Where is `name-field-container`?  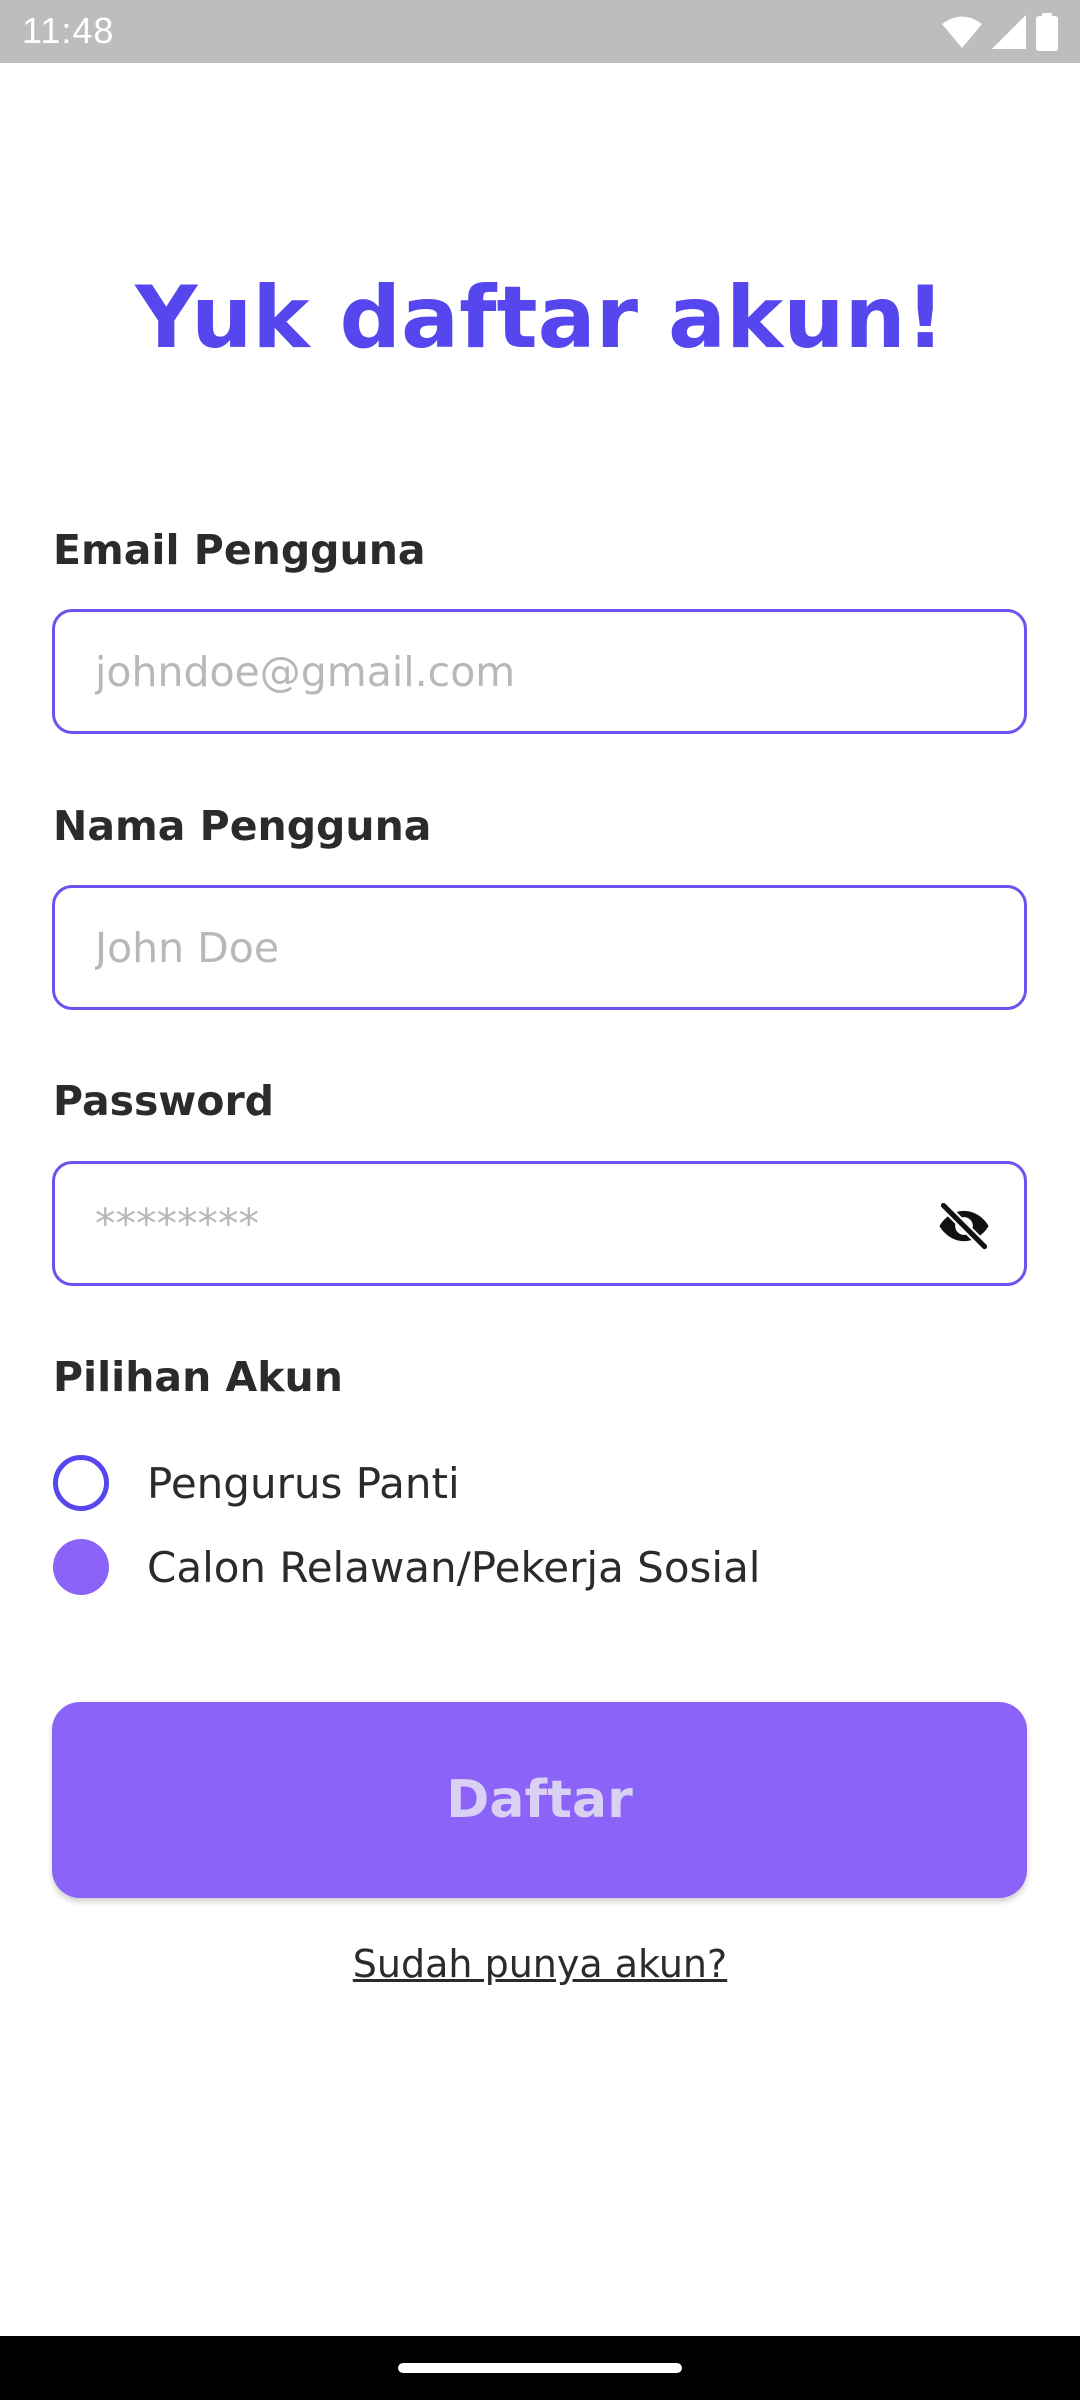 name-field-container is located at coordinates (539, 947).